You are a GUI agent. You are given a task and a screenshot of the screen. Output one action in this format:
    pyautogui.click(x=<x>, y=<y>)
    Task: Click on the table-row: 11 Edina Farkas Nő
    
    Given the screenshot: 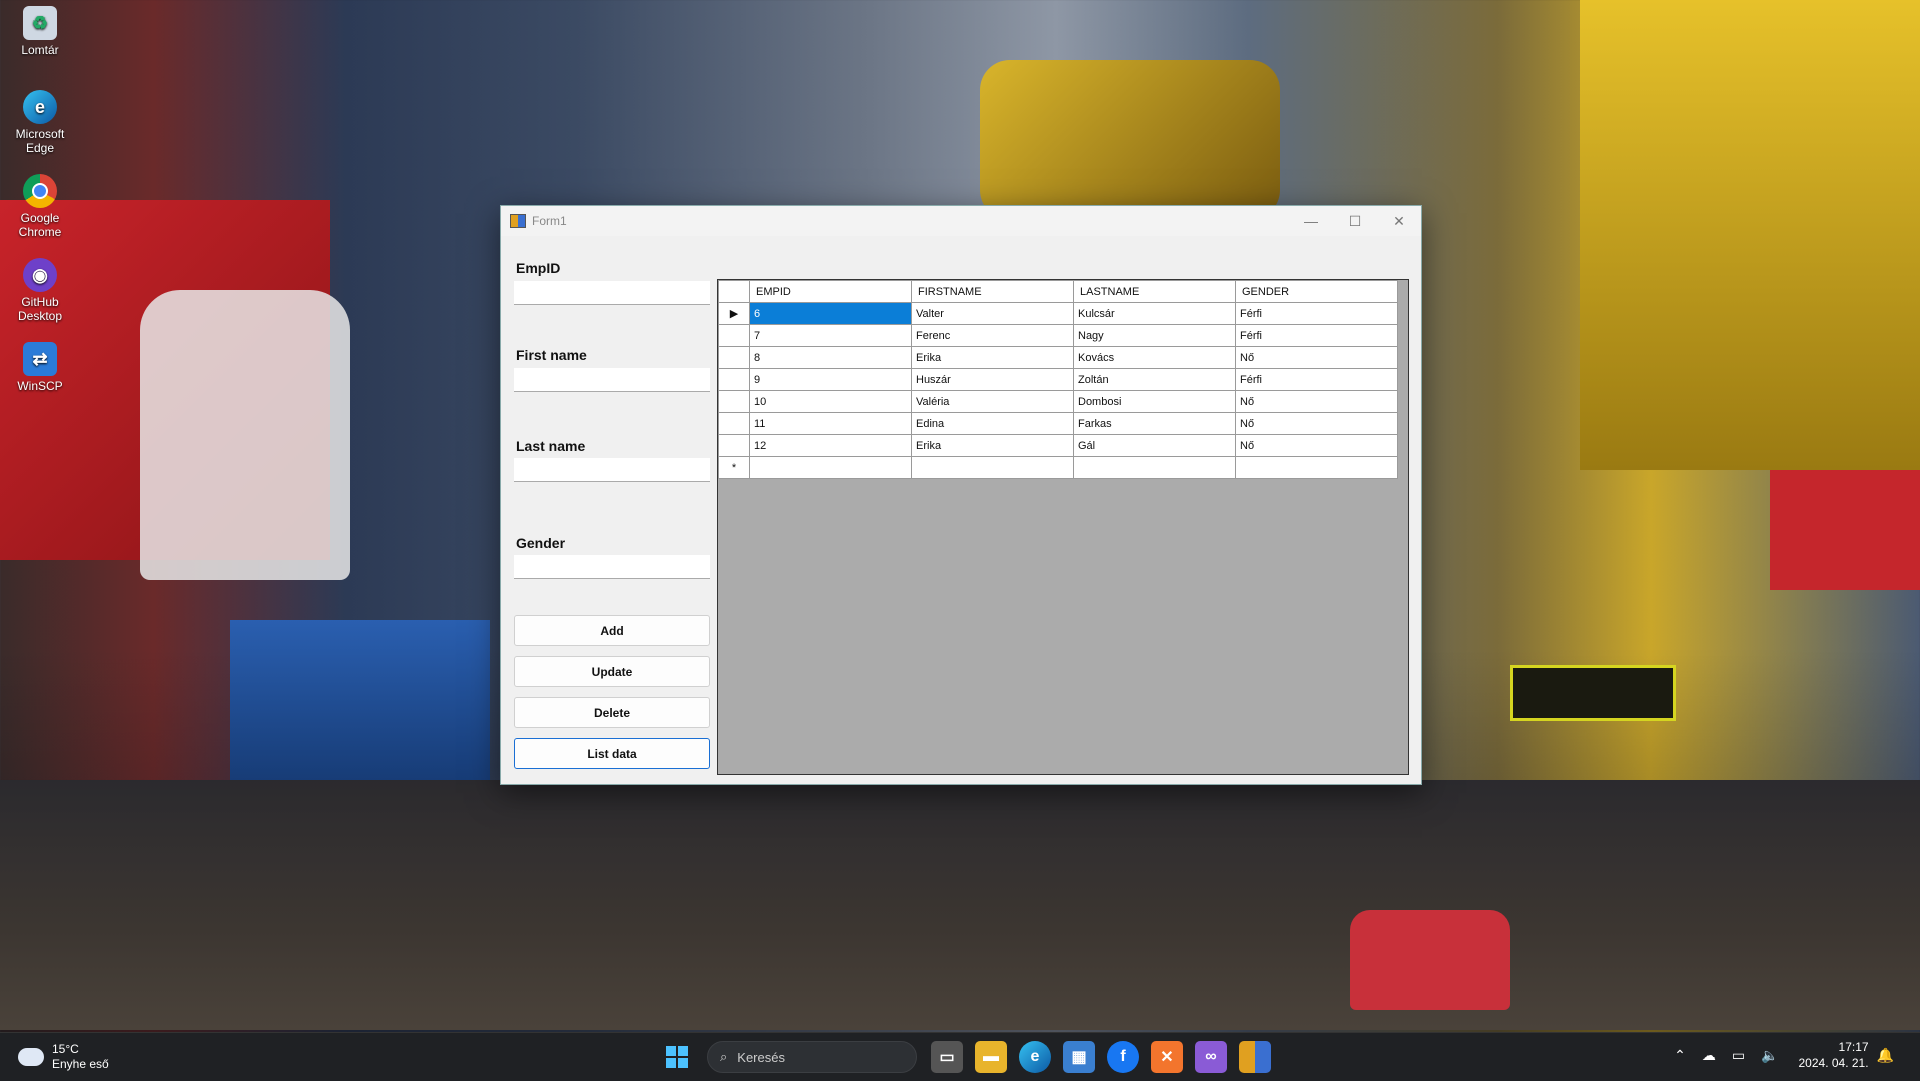 What is the action you would take?
    pyautogui.click(x=1058, y=423)
    